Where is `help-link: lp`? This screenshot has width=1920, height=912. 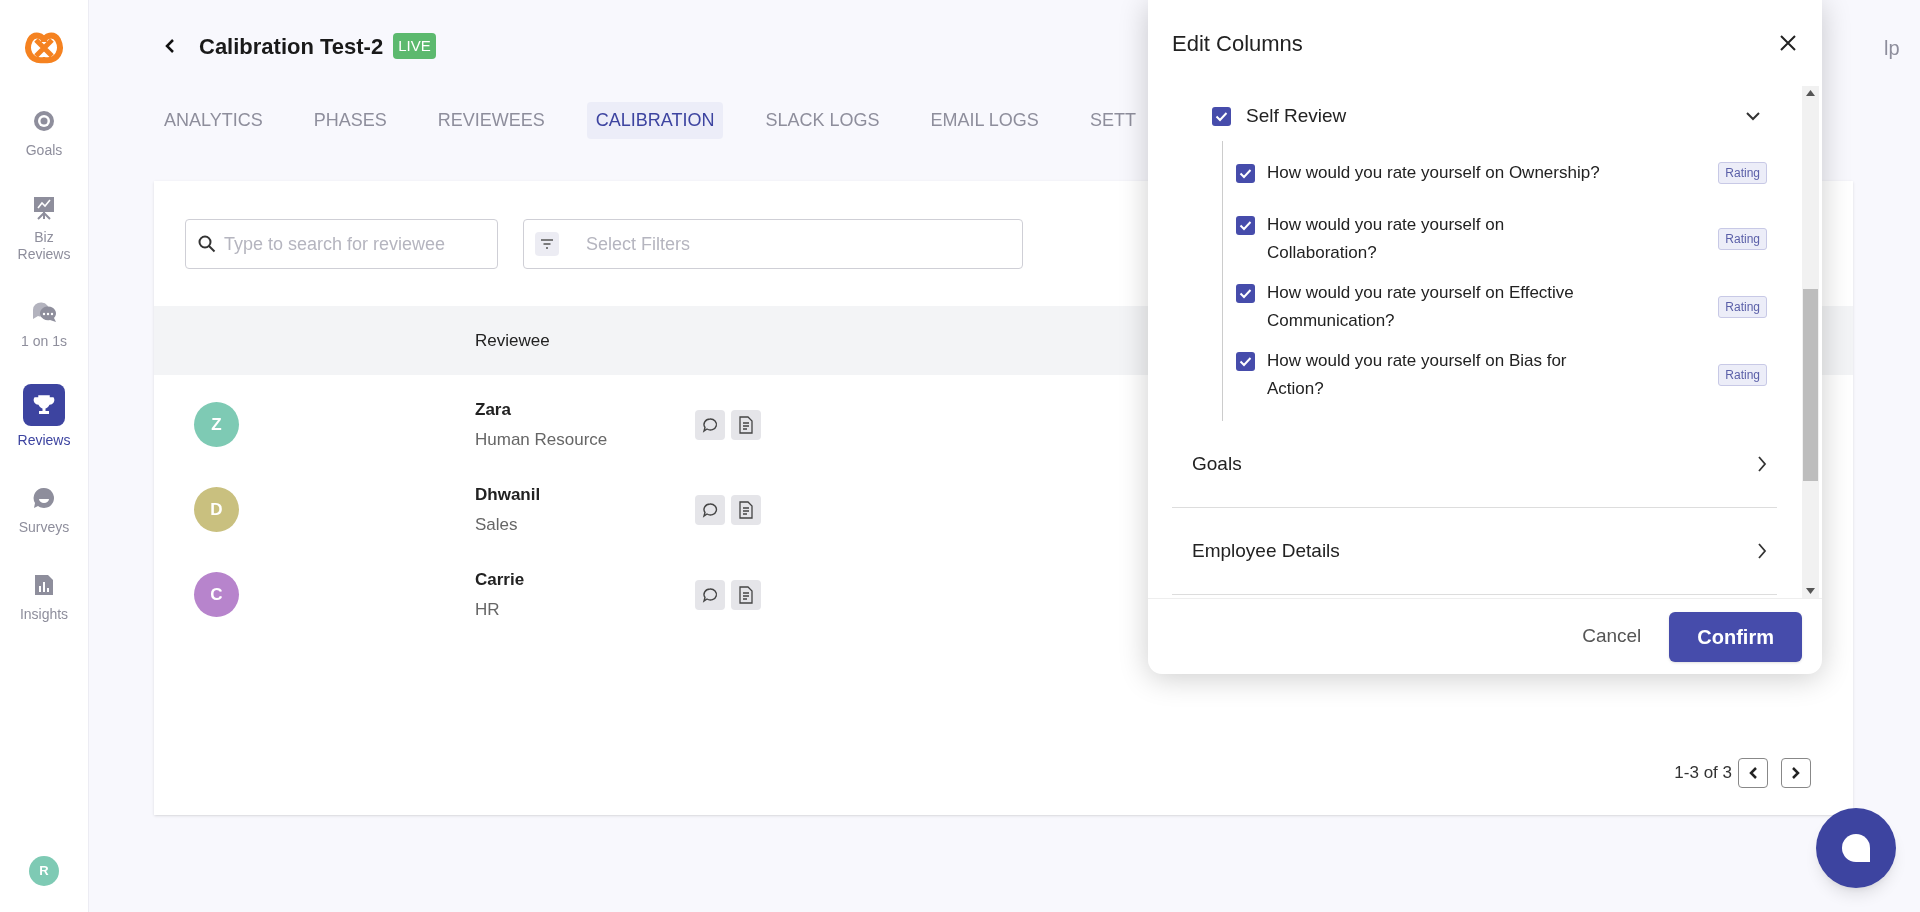
help-link: lp is located at coordinates (1892, 48).